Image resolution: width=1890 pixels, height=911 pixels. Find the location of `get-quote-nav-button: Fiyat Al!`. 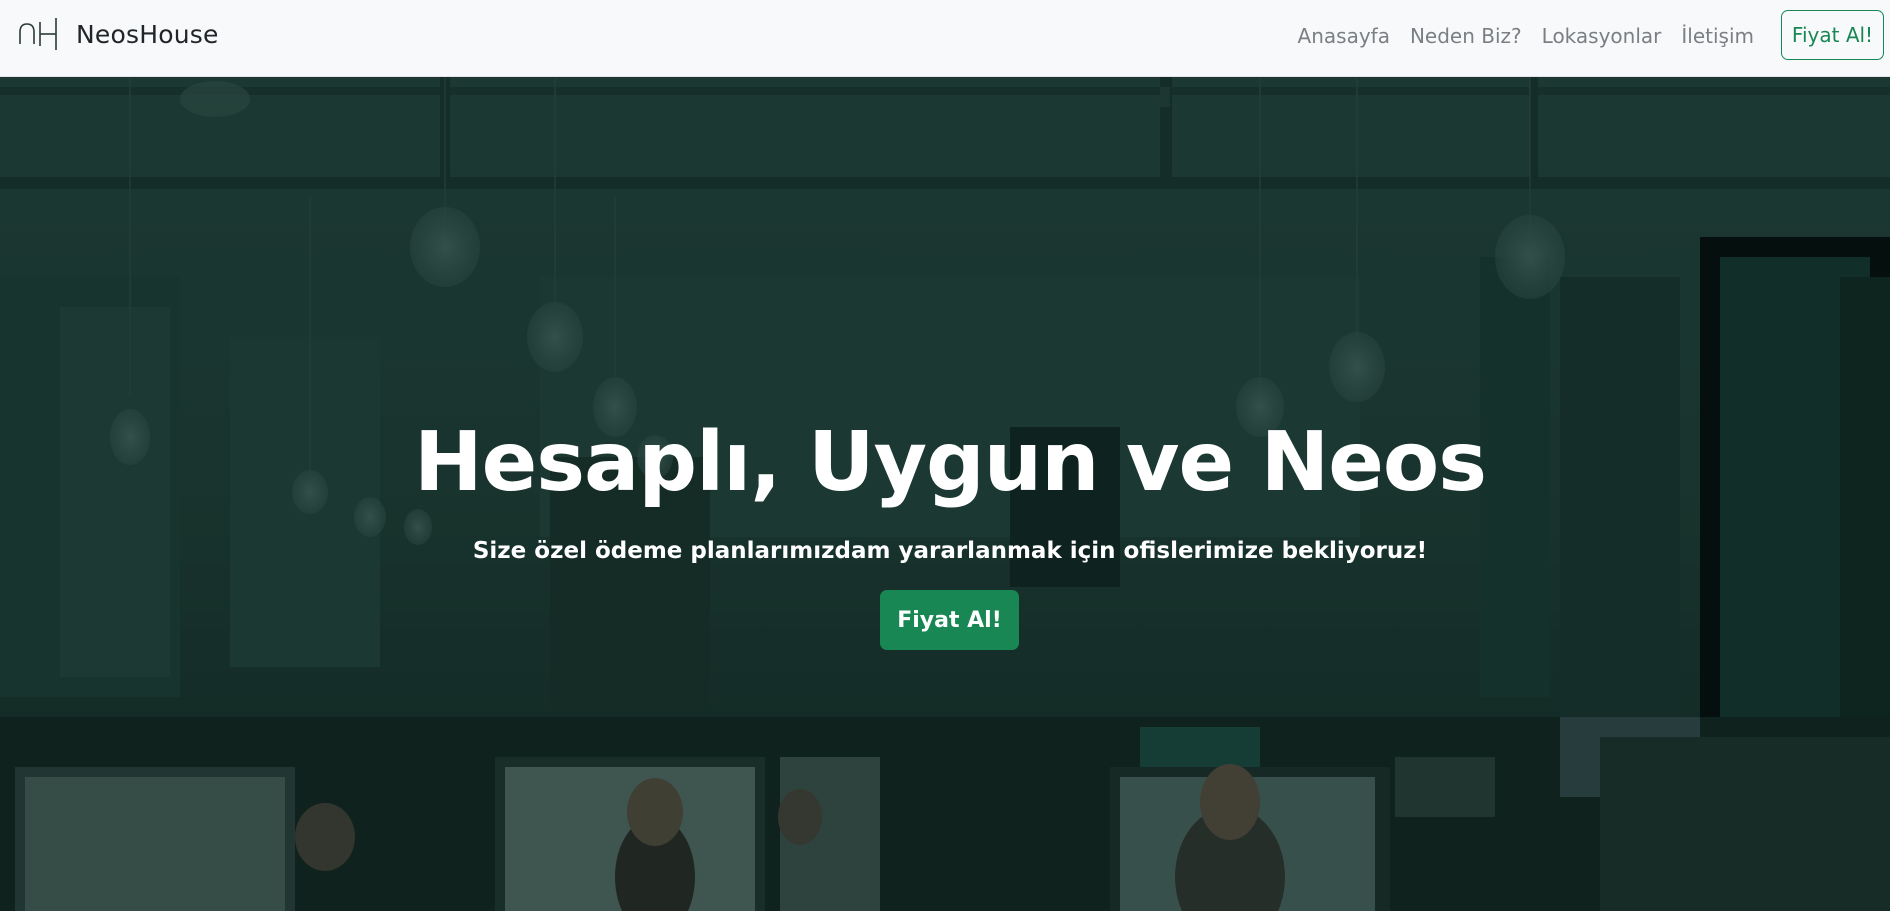

get-quote-nav-button: Fiyat Al! is located at coordinates (1832, 35).